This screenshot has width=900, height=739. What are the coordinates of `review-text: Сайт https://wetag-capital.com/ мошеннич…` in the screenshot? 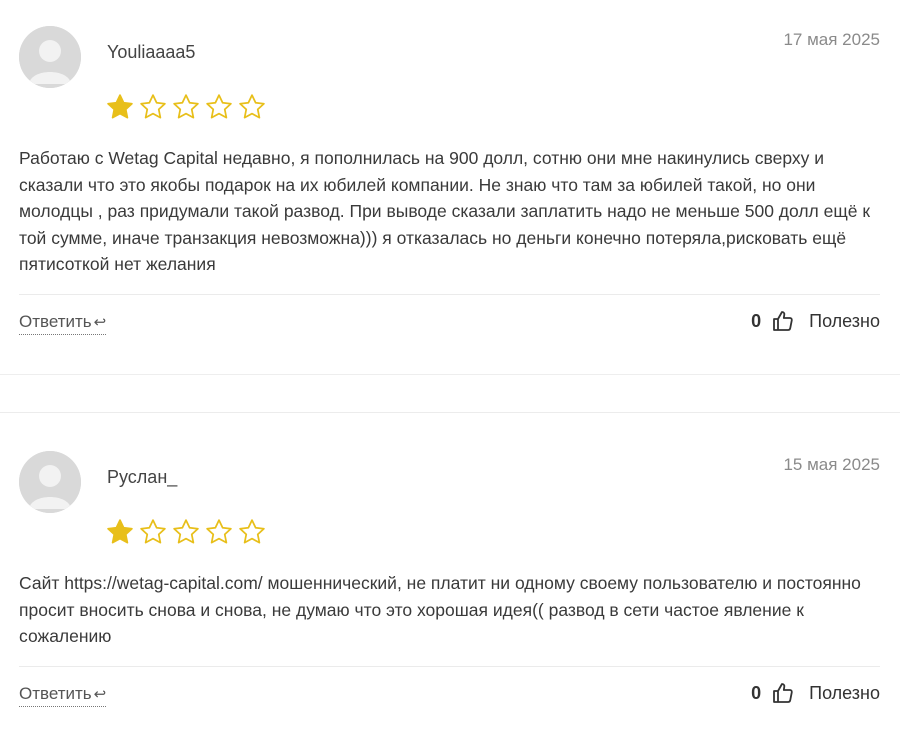 It's located at (440, 609).